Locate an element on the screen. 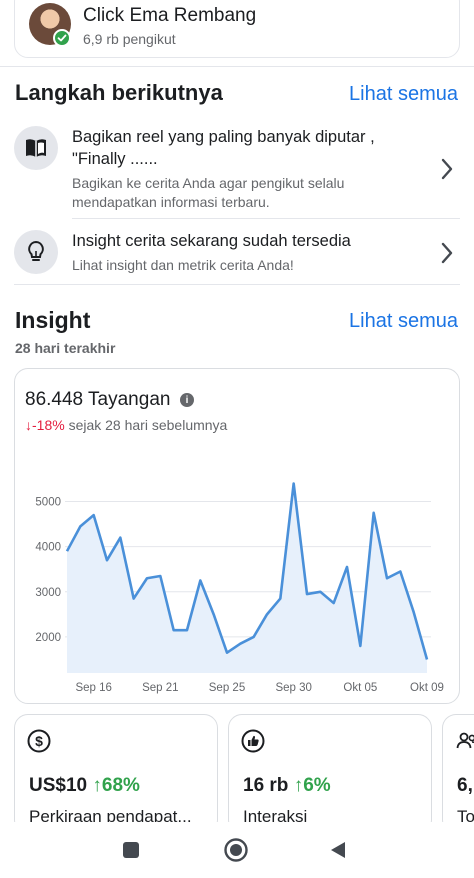  x-tick-label: Sep 21 is located at coordinates (160, 688).